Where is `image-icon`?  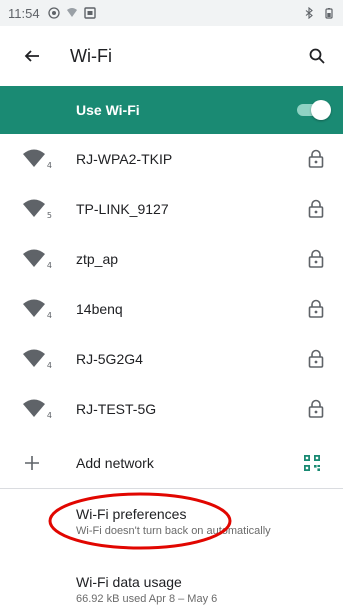
image-icon is located at coordinates (89, 13).